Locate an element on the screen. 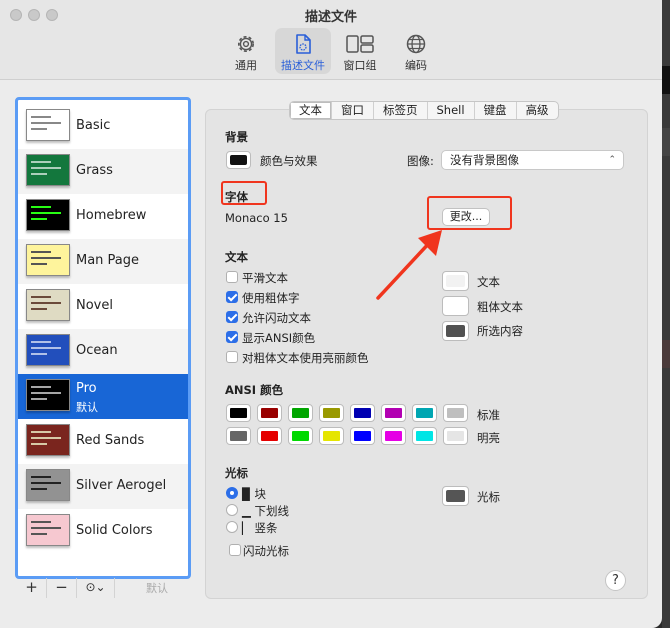 This screenshot has height=628, width=670. settings-tabs: 文本 窗口 标签页 Shell 键盘 高级 is located at coordinates (424, 110).